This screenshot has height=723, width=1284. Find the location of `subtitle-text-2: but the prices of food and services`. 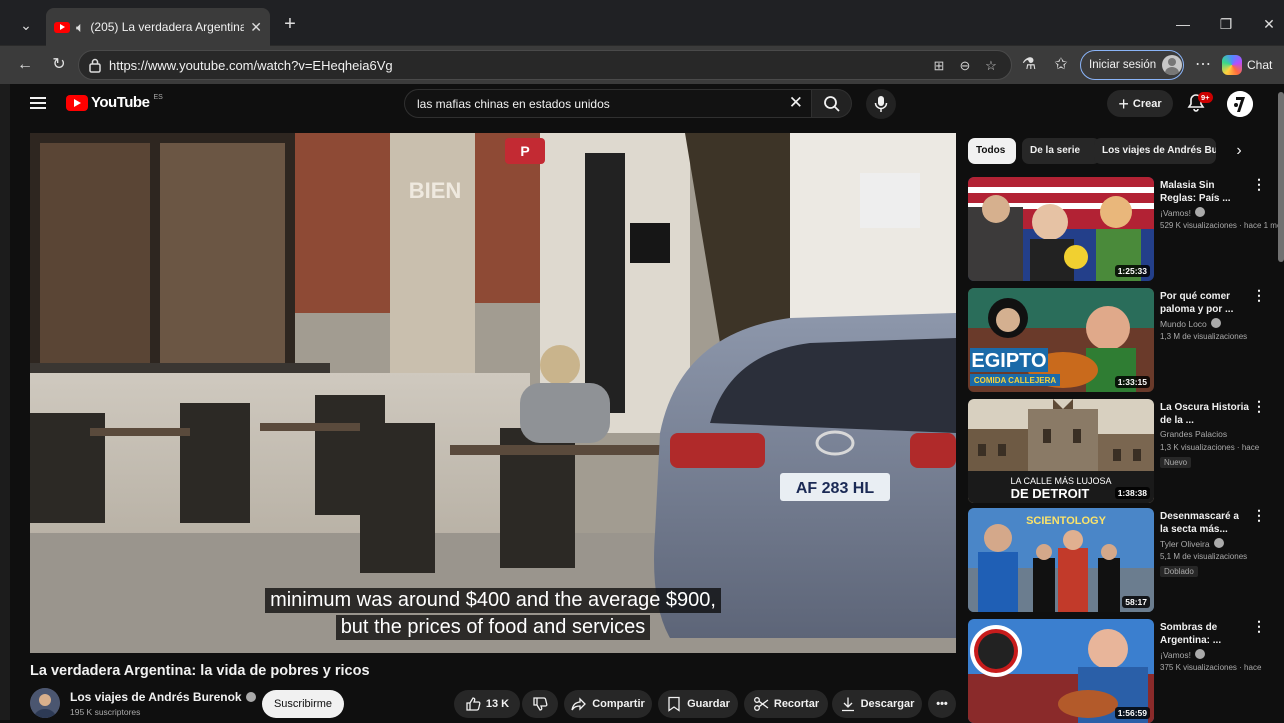

subtitle-text-2: but the prices of food and services is located at coordinates (493, 627).